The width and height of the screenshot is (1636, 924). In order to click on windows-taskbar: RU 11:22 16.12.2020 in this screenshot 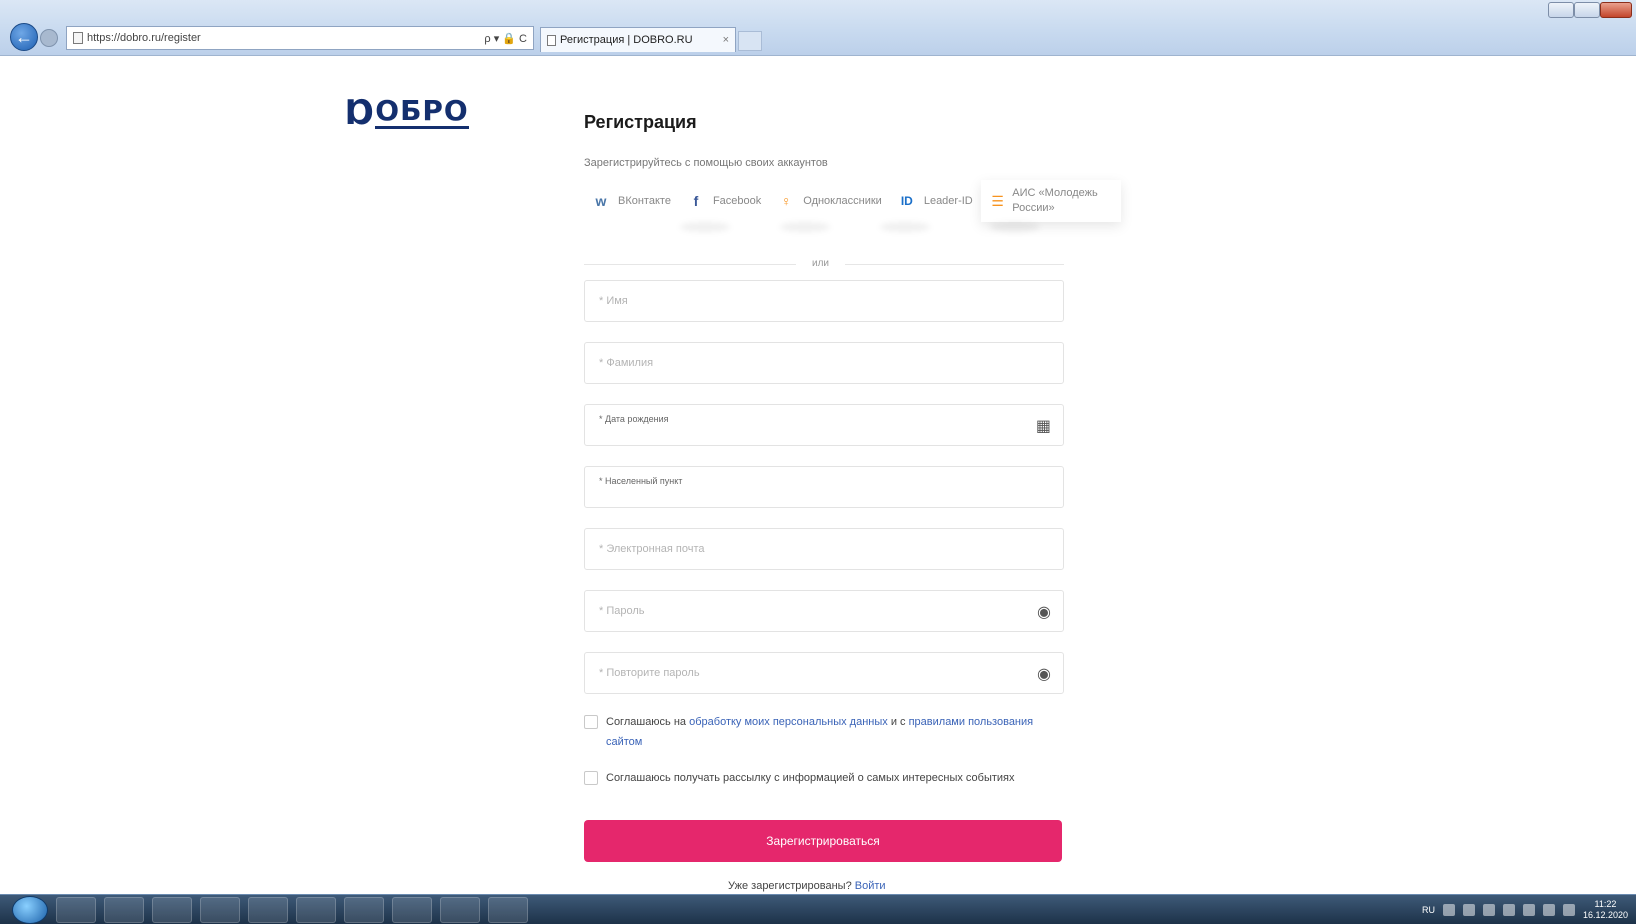, I will do `click(818, 909)`.